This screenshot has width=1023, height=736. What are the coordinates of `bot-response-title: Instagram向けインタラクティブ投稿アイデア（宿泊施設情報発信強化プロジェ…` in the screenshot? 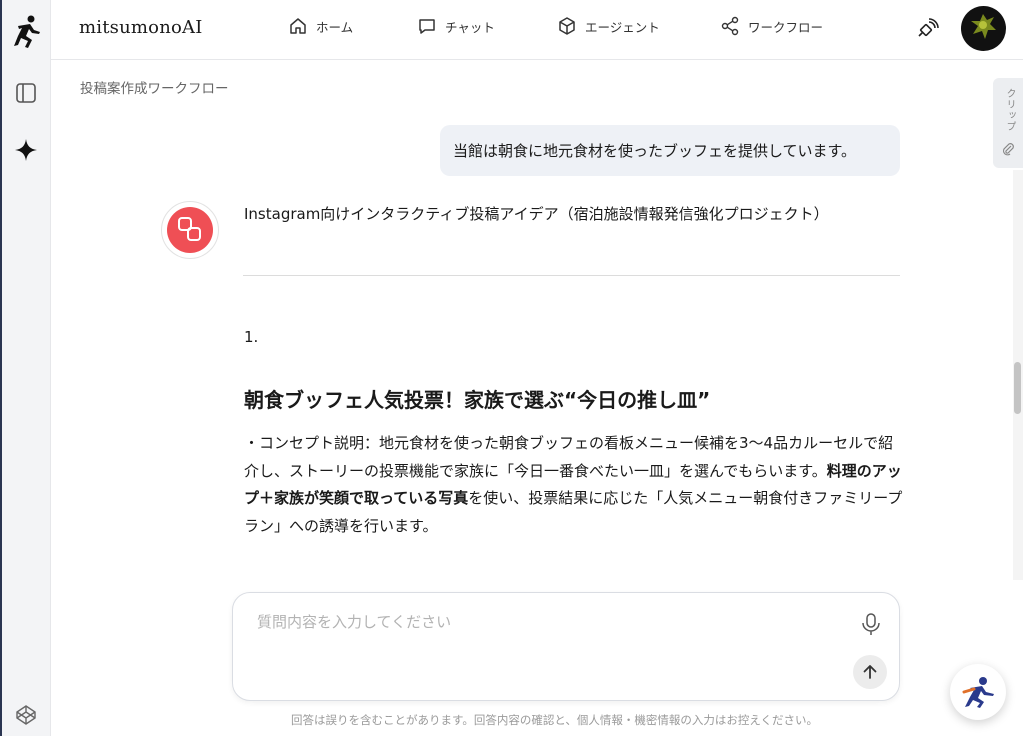 It's located at (536, 214).